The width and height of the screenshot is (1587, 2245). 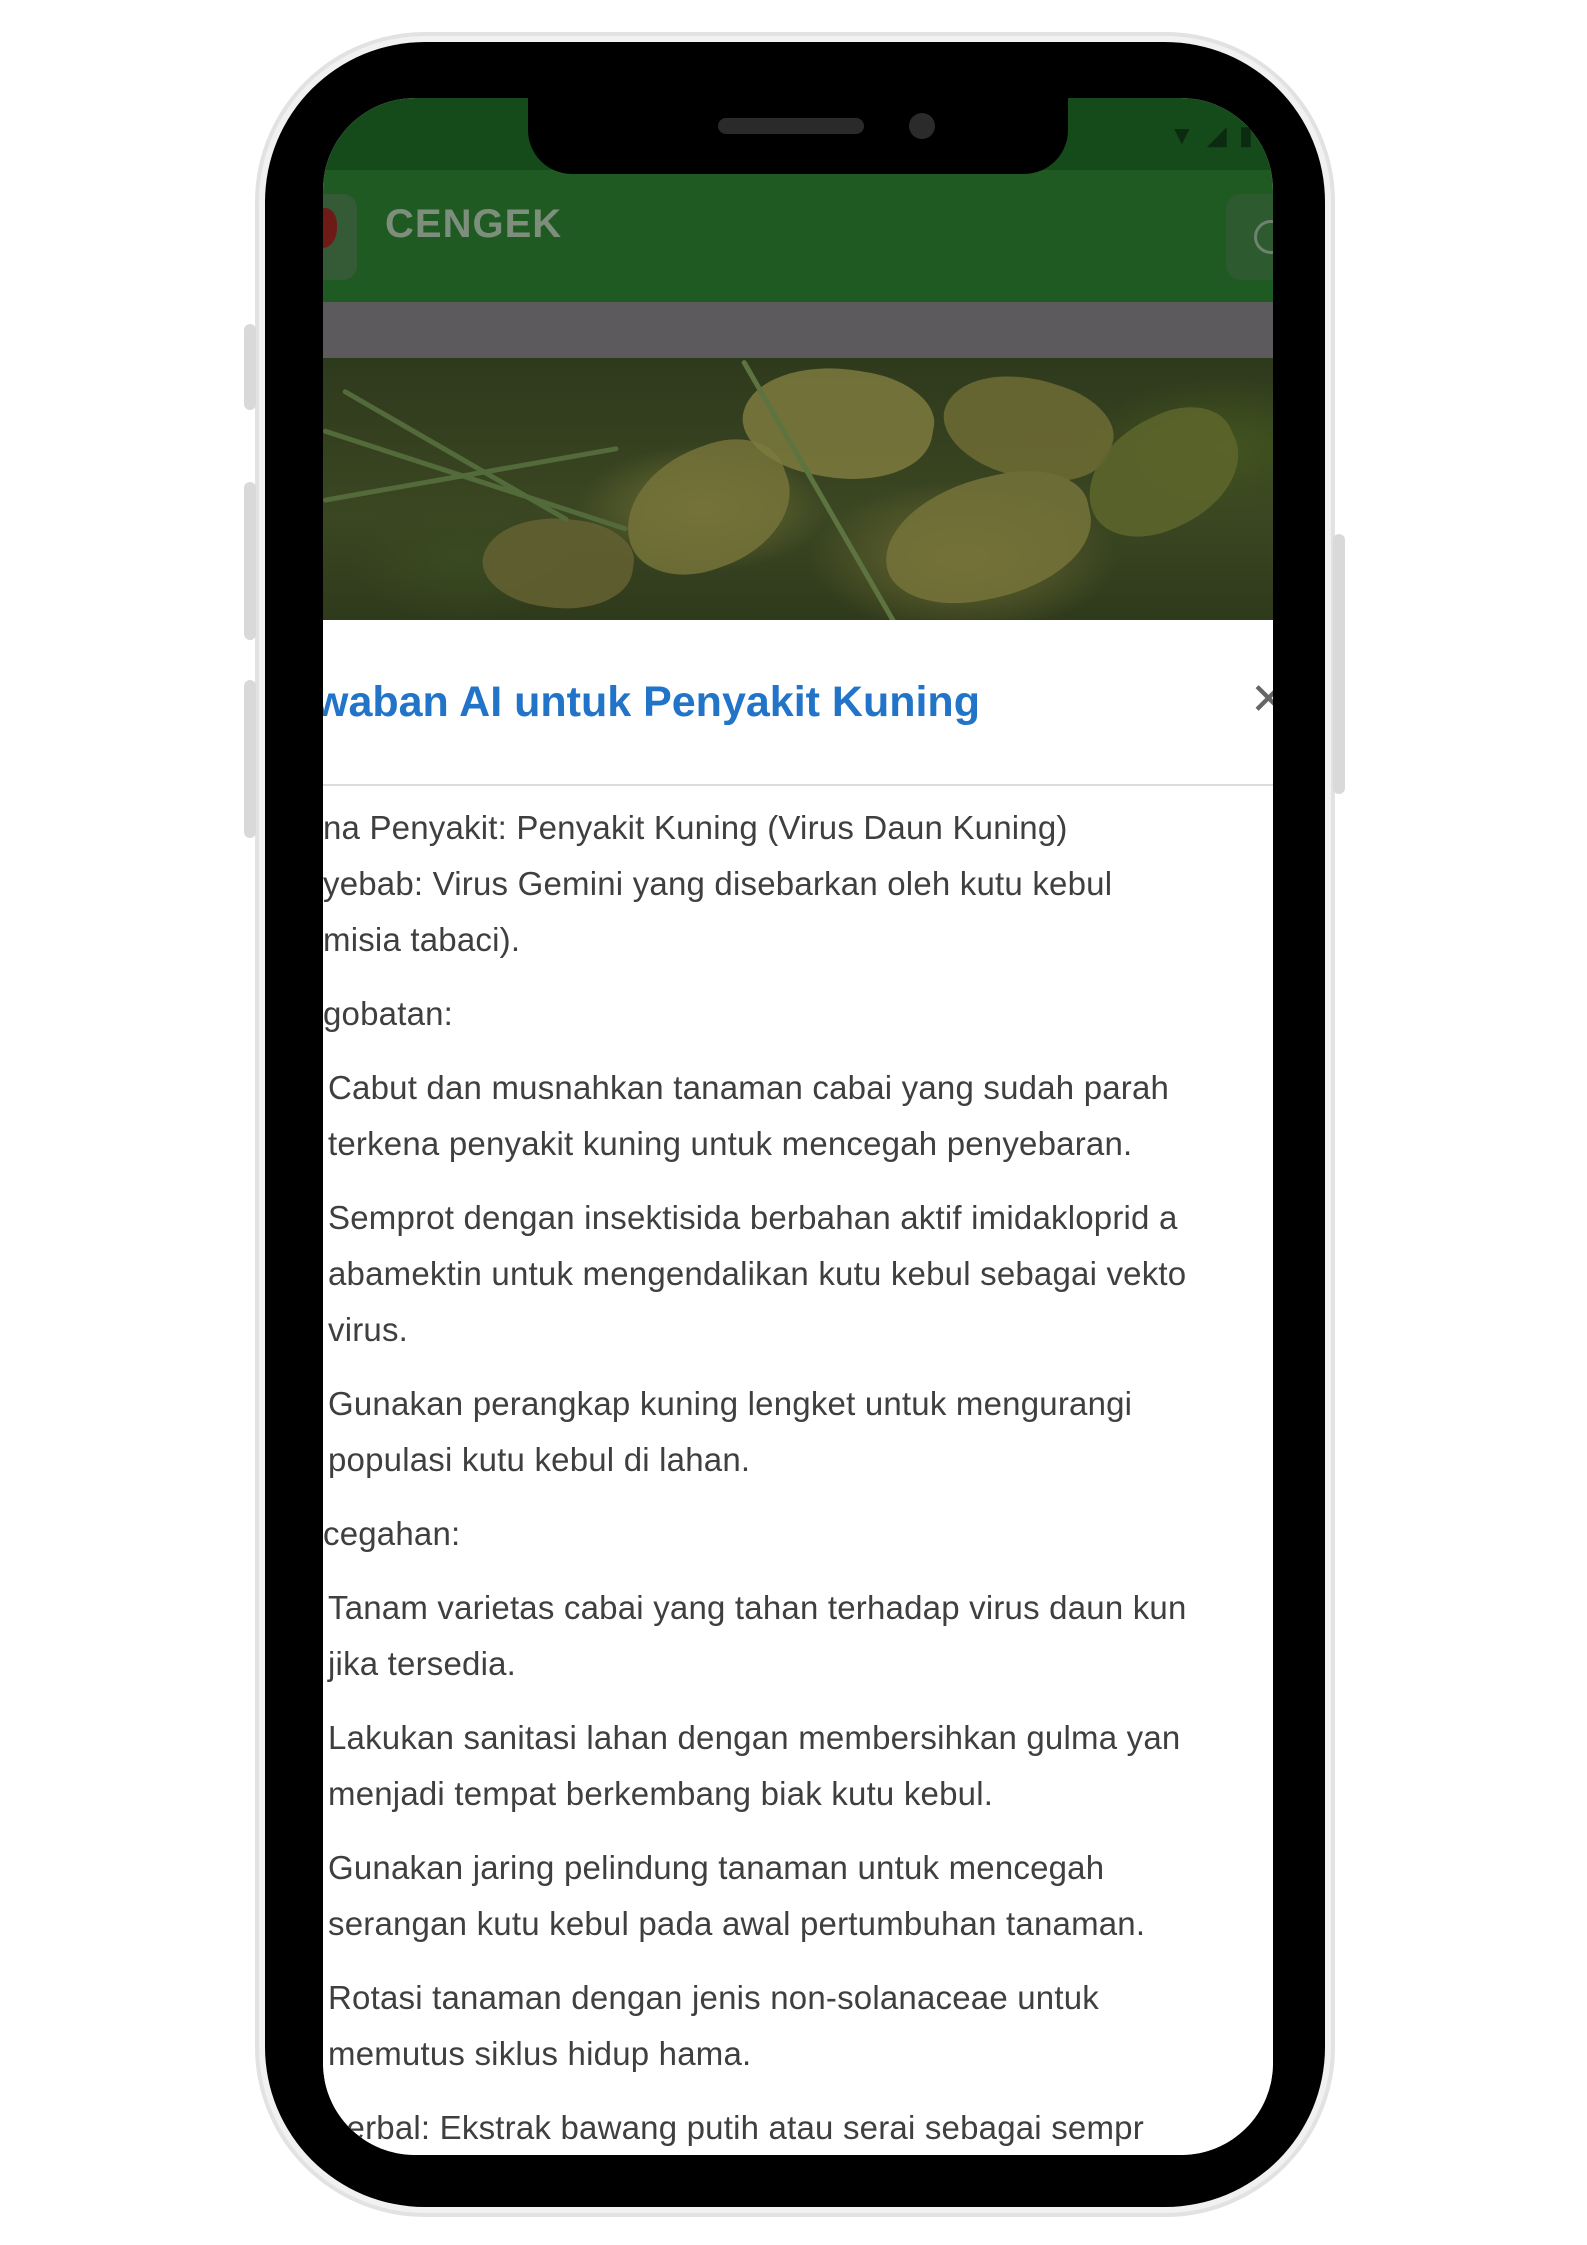 What do you see at coordinates (250, 759) in the screenshot?
I see `volume-down-button` at bounding box center [250, 759].